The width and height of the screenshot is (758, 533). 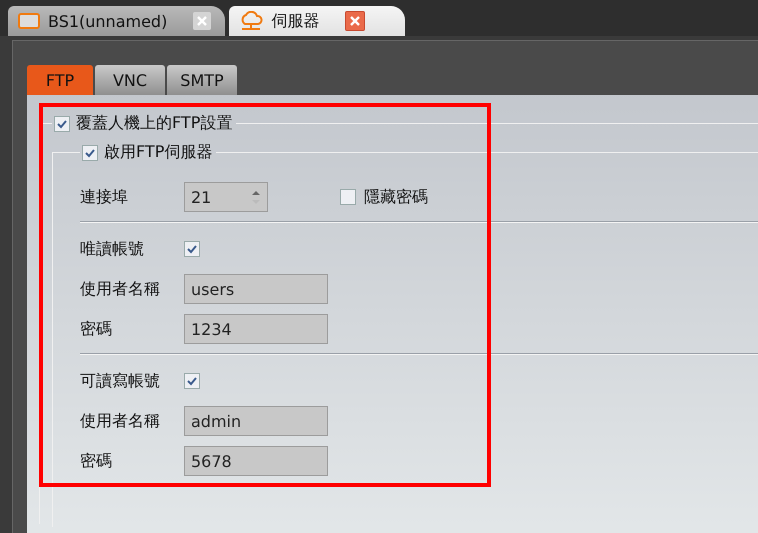 I want to click on checkbox-label: 唯讀帳號, so click(x=112, y=249).